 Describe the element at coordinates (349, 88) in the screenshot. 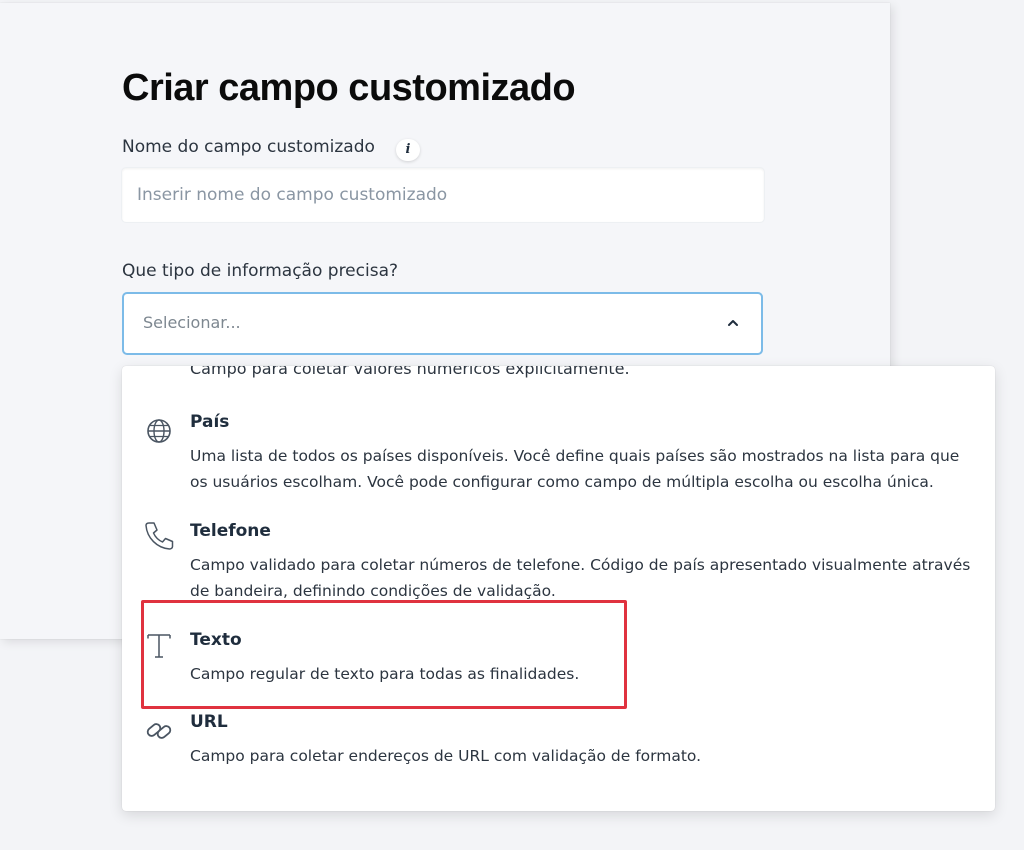

I see `page-title: Criar campo customizado` at that location.